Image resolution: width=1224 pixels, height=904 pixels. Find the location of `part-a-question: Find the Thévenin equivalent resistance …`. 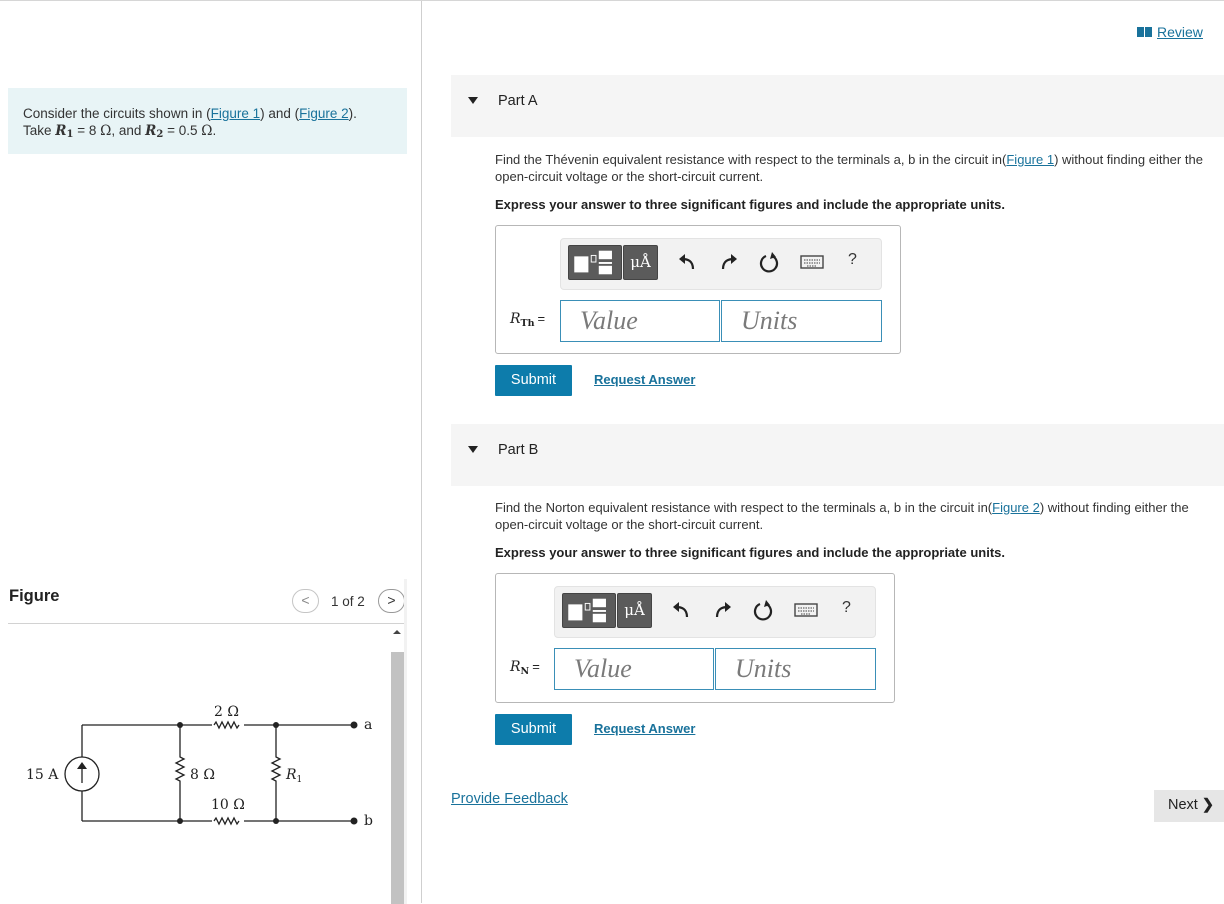

part-a-question: Find the Thévenin equivalent resistance … is located at coordinates (855, 168).